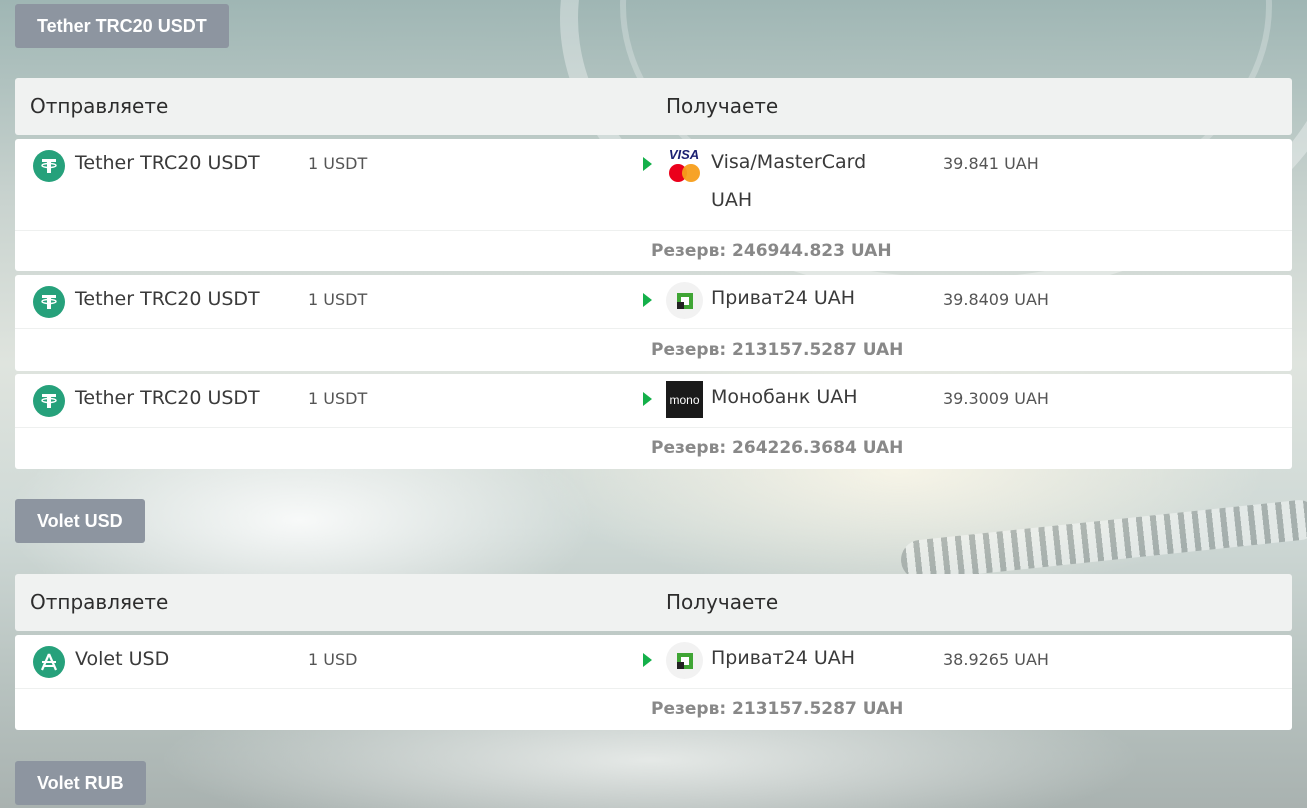  Describe the element at coordinates (80, 521) in the screenshot. I see `section-tag-volet-usd: Volet USD` at that location.